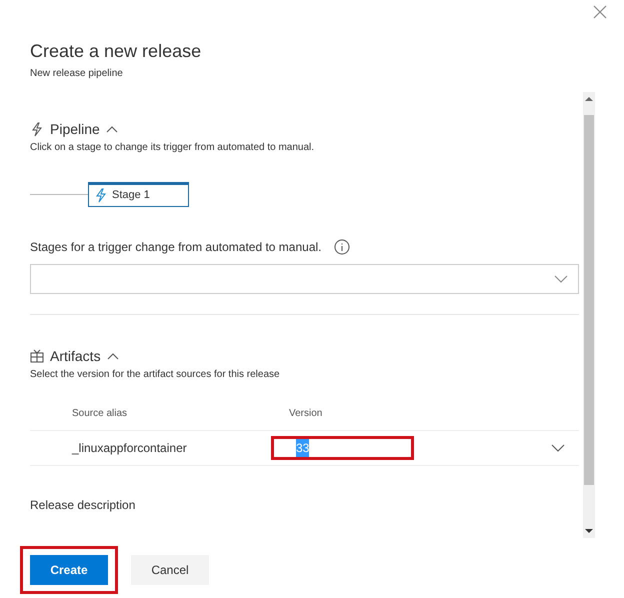 The width and height of the screenshot is (624, 598). Describe the element at coordinates (589, 531) in the screenshot. I see `scroll-down-icon` at that location.